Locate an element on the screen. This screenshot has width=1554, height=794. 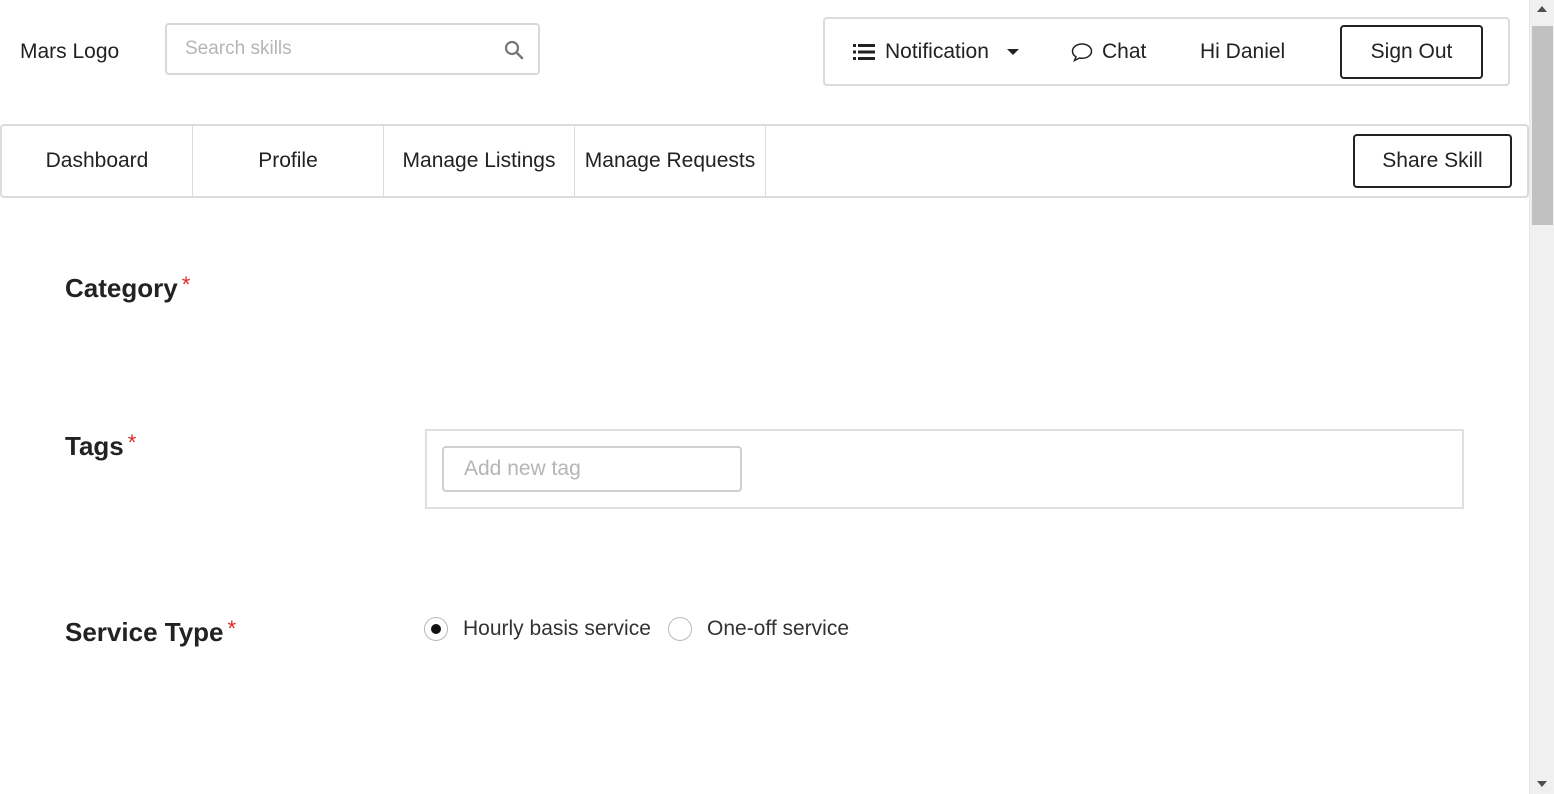
notification-dropdown: Notification is located at coordinates (936, 51).